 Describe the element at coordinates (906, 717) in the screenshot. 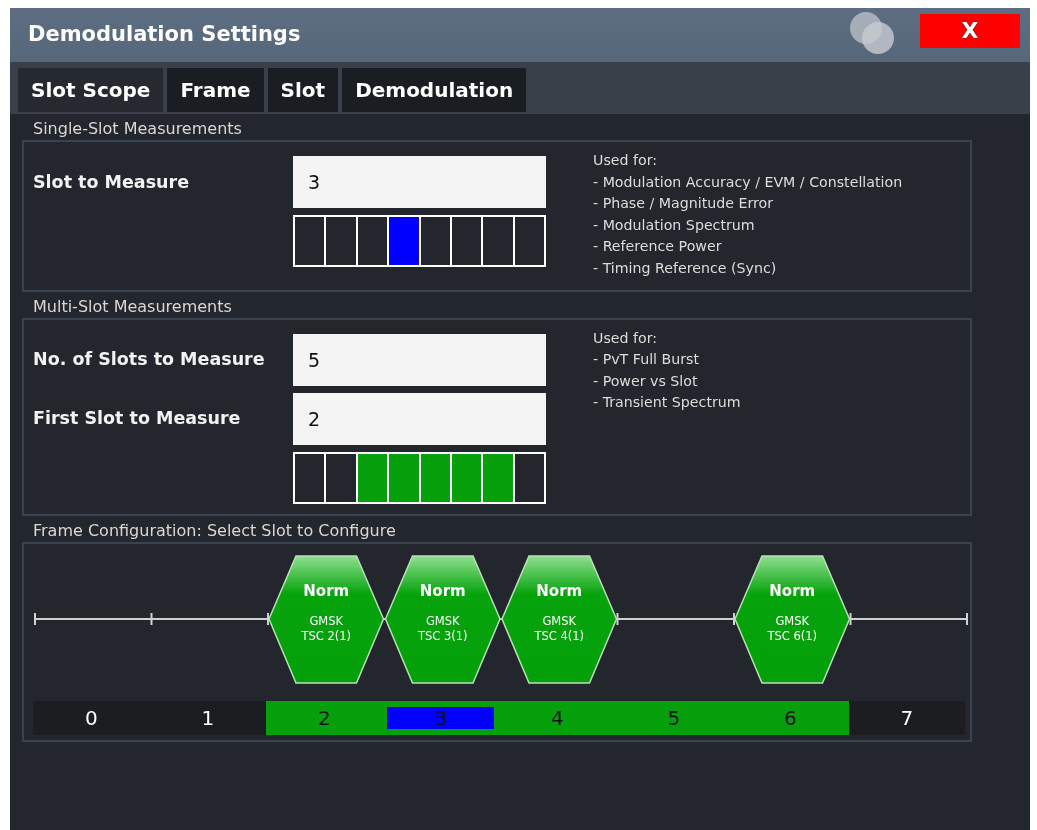

I see `slot-number: 7` at that location.